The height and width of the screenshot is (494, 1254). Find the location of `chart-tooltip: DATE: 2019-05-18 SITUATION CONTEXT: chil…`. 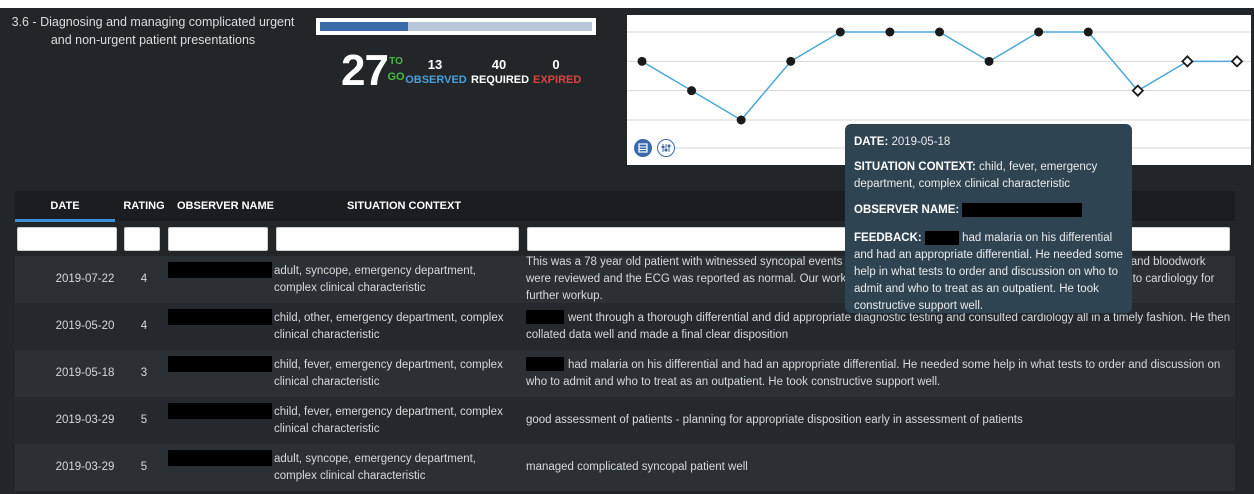

chart-tooltip: DATE: 2019-05-18 SITUATION CONTEXT: chil… is located at coordinates (988, 218).